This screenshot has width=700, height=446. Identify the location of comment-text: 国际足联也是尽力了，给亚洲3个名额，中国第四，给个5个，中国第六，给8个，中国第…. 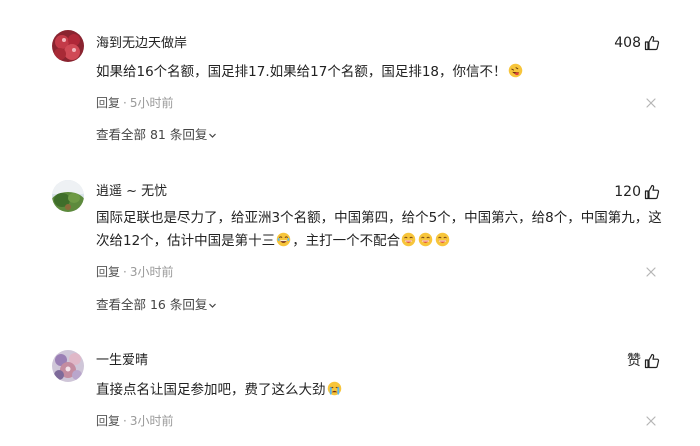
(379, 229).